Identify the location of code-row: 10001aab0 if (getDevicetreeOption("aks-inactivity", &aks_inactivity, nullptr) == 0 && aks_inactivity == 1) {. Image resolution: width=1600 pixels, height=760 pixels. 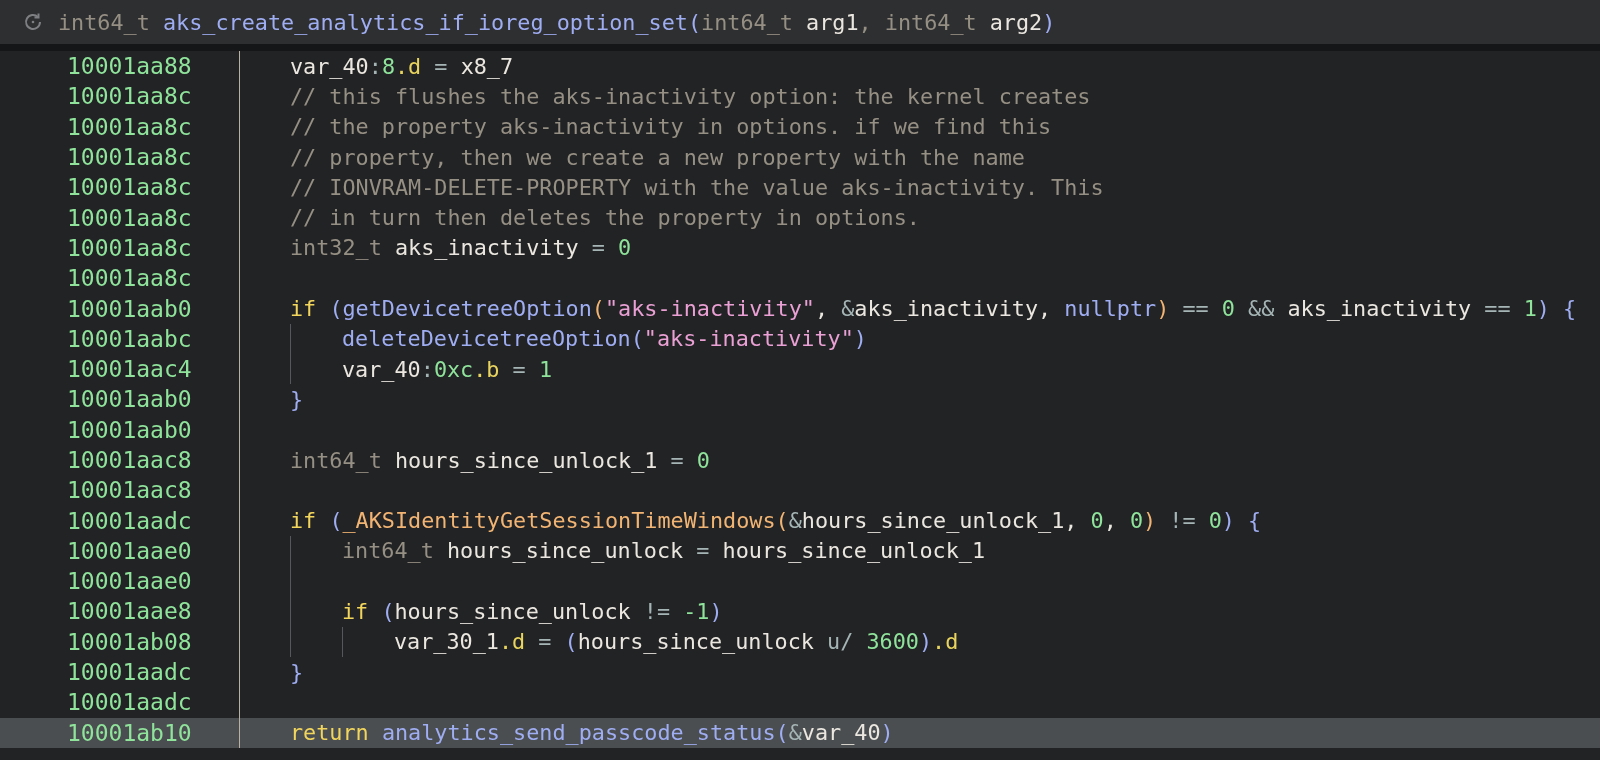
(800, 308).